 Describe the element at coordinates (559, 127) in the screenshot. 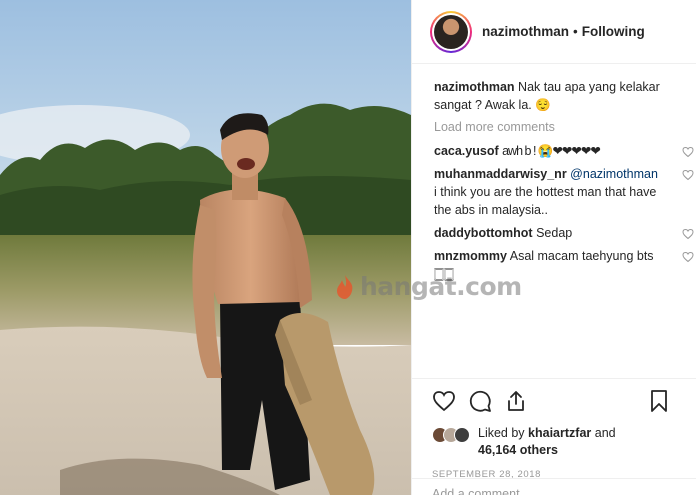

I see `load-more-comments: Load more comments` at that location.